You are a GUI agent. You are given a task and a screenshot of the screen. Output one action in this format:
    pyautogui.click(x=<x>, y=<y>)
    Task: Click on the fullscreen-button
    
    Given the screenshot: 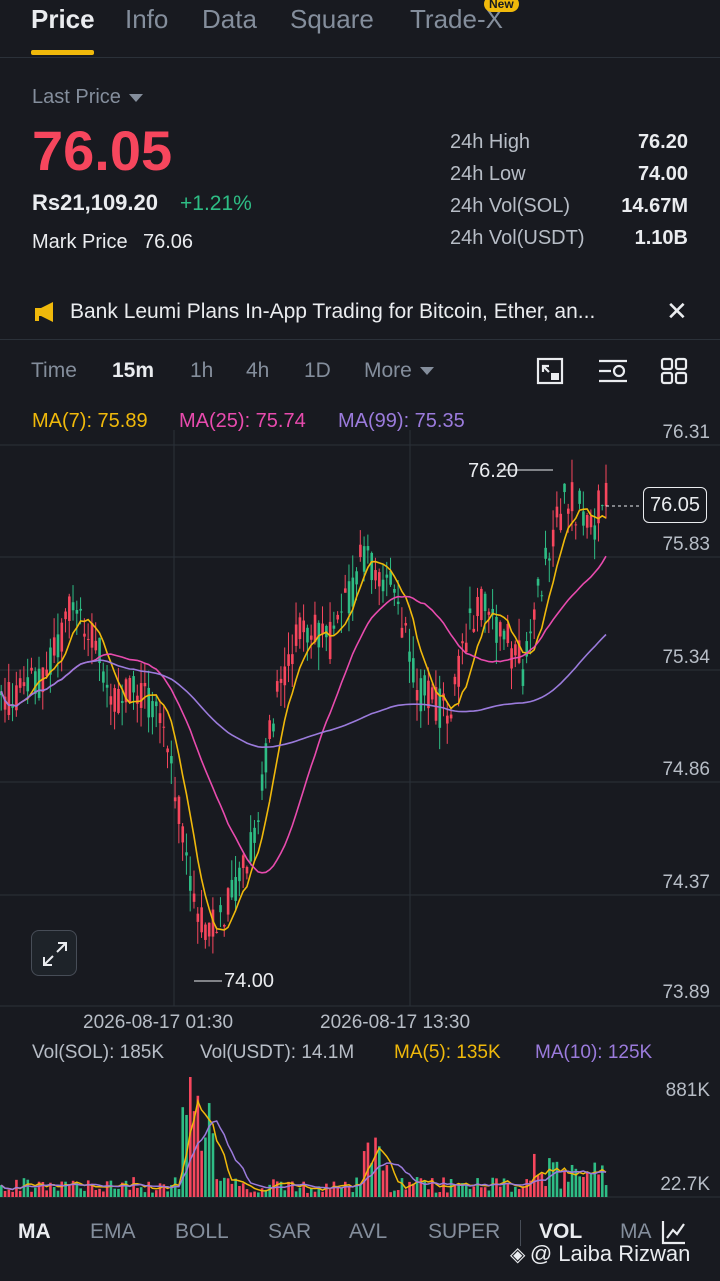 What is the action you would take?
    pyautogui.click(x=54, y=953)
    